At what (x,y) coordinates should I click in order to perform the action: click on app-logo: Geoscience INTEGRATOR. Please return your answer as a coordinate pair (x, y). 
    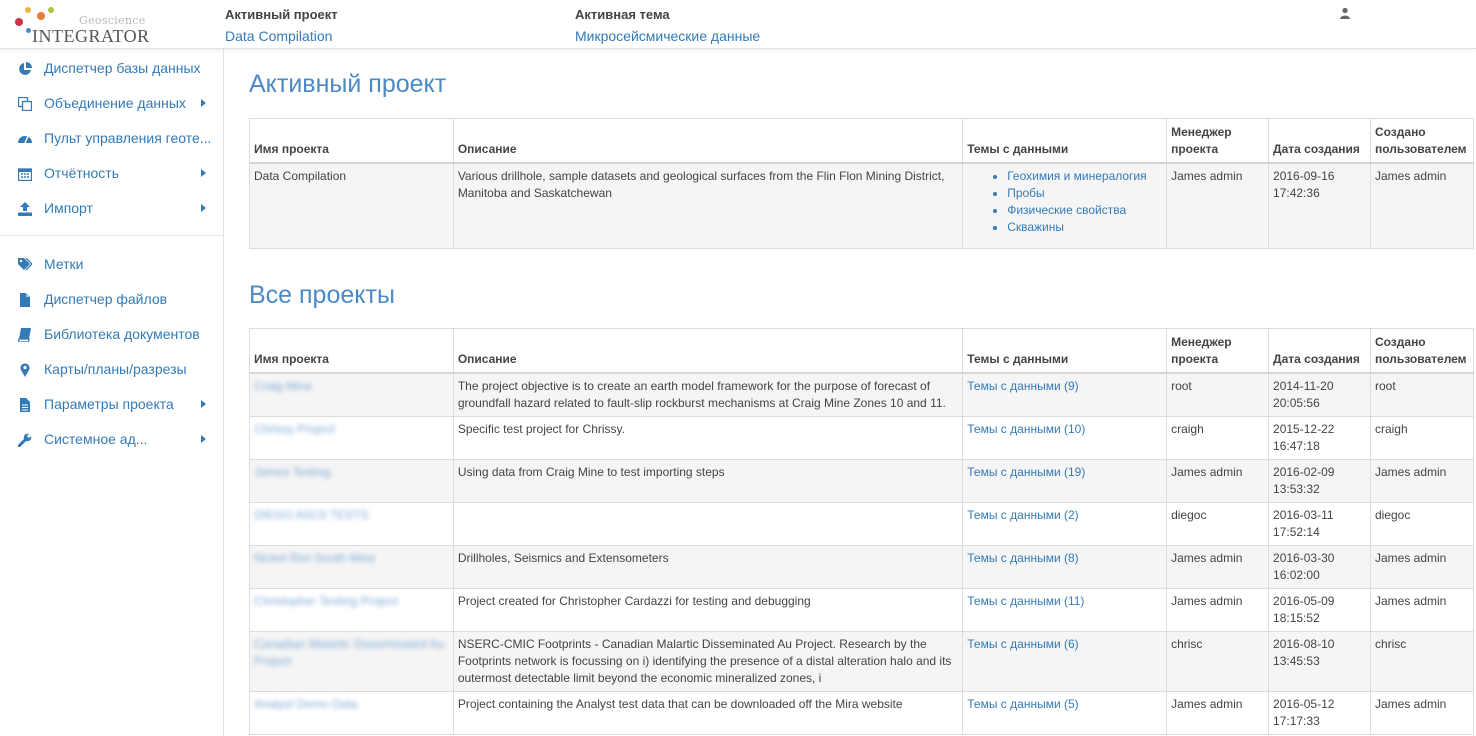
    Looking at the image, I should click on (112, 25).